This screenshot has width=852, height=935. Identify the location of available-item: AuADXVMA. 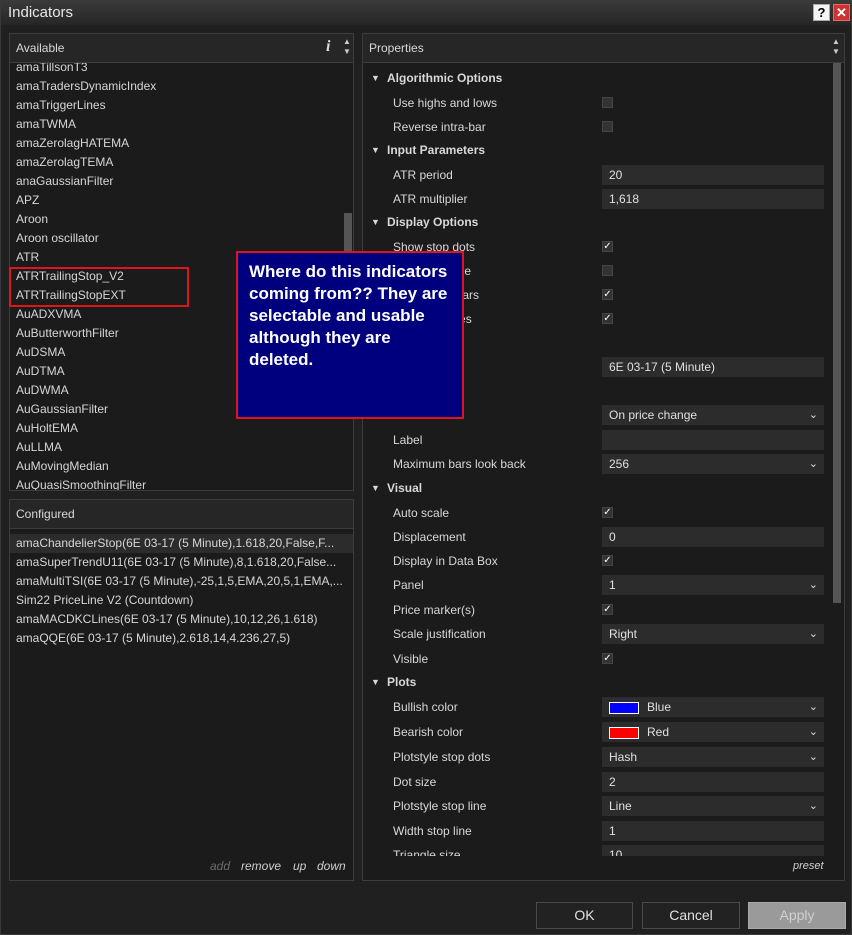
(48, 314).